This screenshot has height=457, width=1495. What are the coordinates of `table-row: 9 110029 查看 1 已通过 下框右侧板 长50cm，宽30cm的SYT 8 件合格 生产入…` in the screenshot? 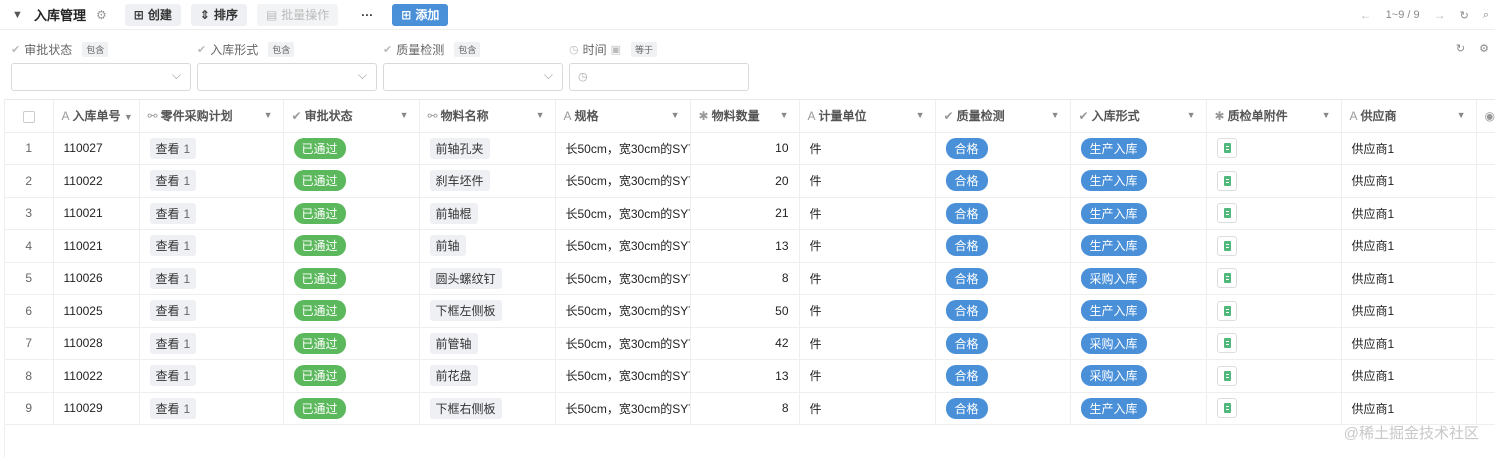 It's located at (750, 408).